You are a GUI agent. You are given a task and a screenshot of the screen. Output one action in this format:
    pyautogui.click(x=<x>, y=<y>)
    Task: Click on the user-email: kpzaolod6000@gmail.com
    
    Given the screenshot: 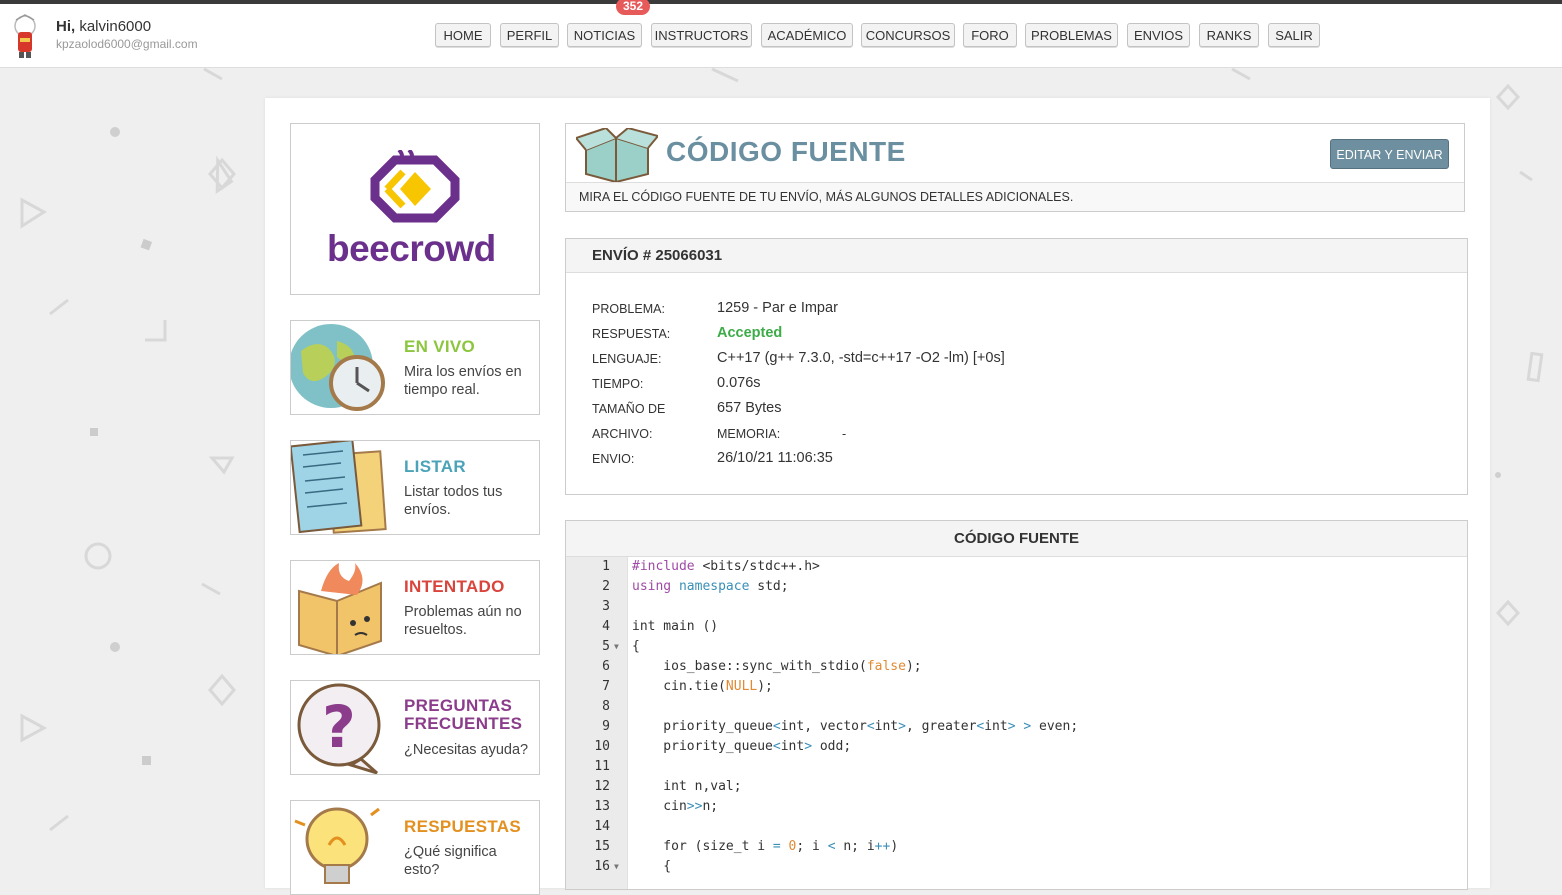 What is the action you would take?
    pyautogui.click(x=127, y=44)
    